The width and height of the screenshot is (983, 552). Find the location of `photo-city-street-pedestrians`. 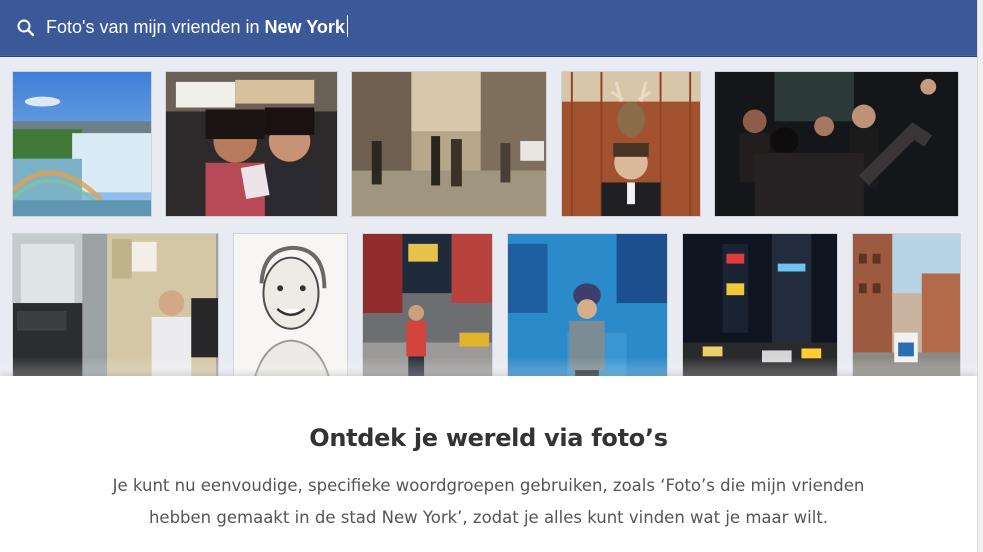

photo-city-street-pedestrians is located at coordinates (449, 144).